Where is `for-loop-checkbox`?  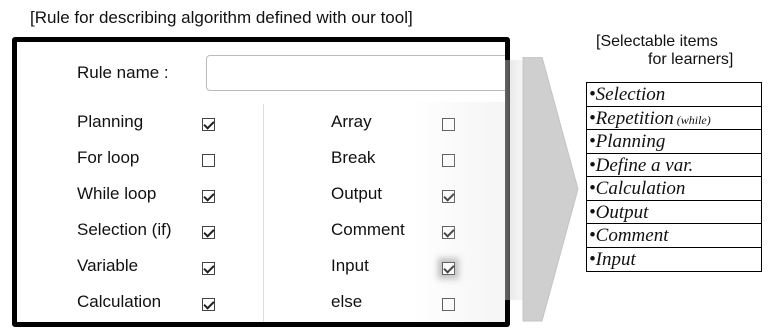 for-loop-checkbox is located at coordinates (208, 160).